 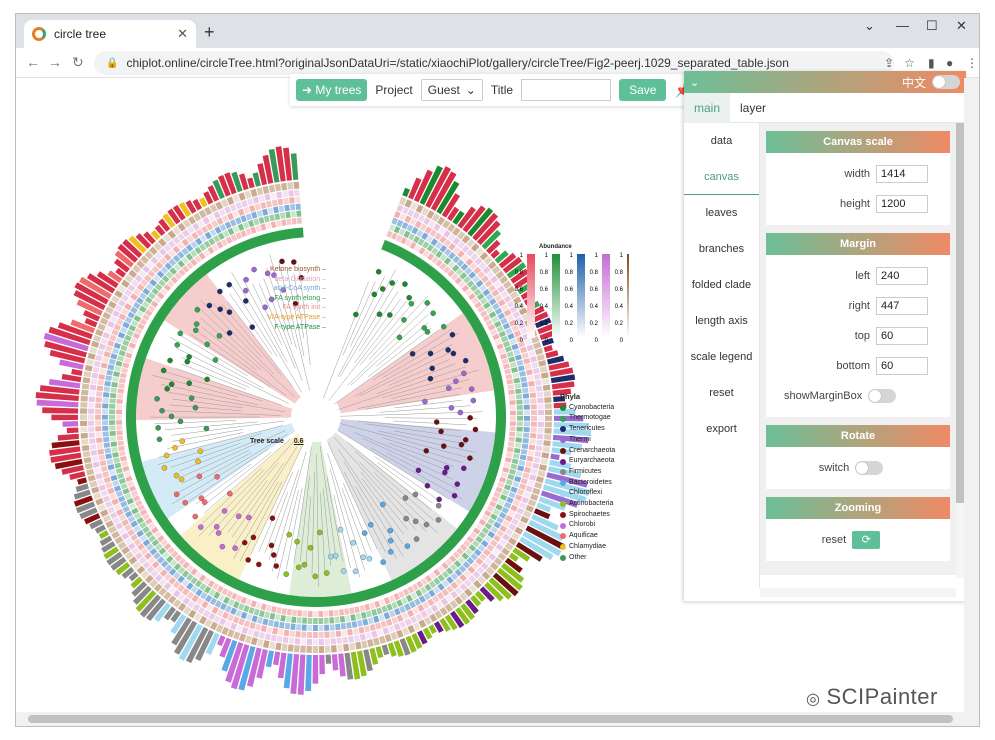 I want to click on tab-close-icon: ✕, so click(x=182, y=34).